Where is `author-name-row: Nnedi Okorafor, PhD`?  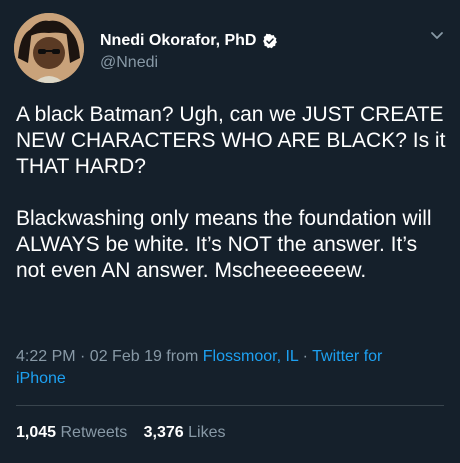 author-name-row: Nnedi Okorafor, PhD is located at coordinates (189, 41).